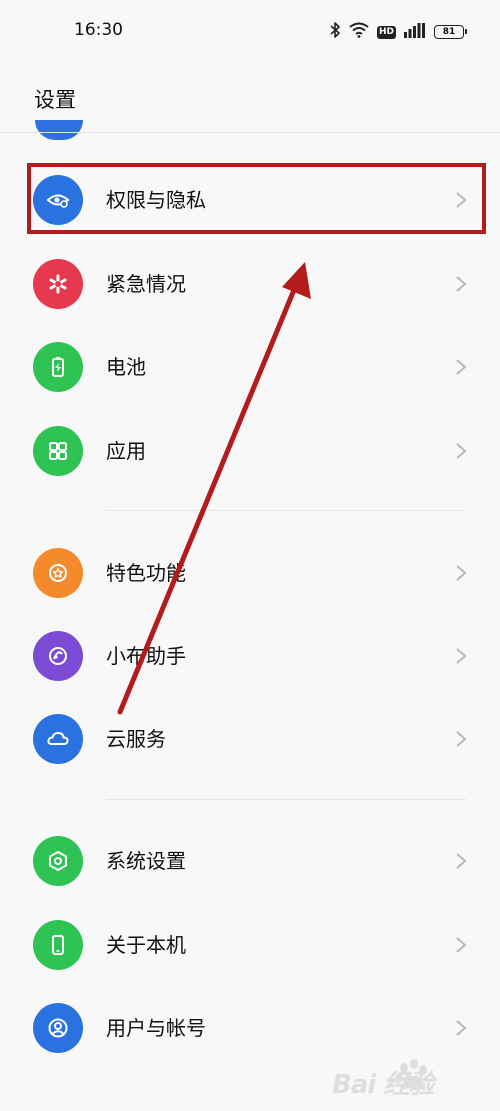  What do you see at coordinates (58, 739) in the screenshot?
I see `cloud-icon` at bounding box center [58, 739].